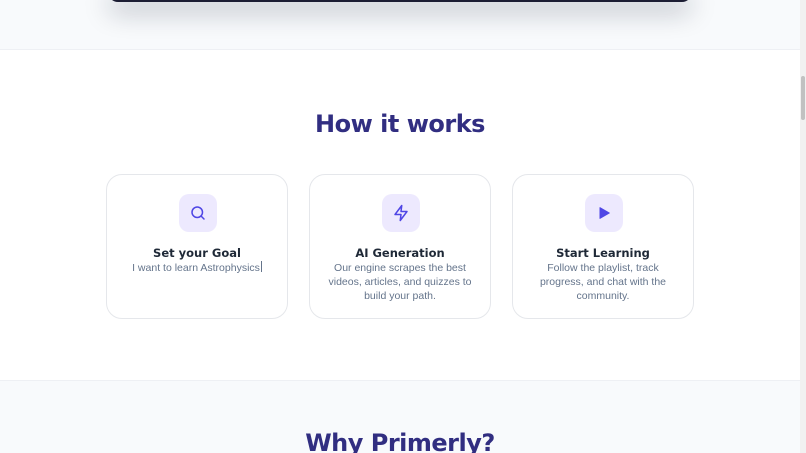 Image resolution: width=806 pixels, height=453 pixels. Describe the element at coordinates (400, 1) in the screenshot. I see `hero-preview-frame` at that location.